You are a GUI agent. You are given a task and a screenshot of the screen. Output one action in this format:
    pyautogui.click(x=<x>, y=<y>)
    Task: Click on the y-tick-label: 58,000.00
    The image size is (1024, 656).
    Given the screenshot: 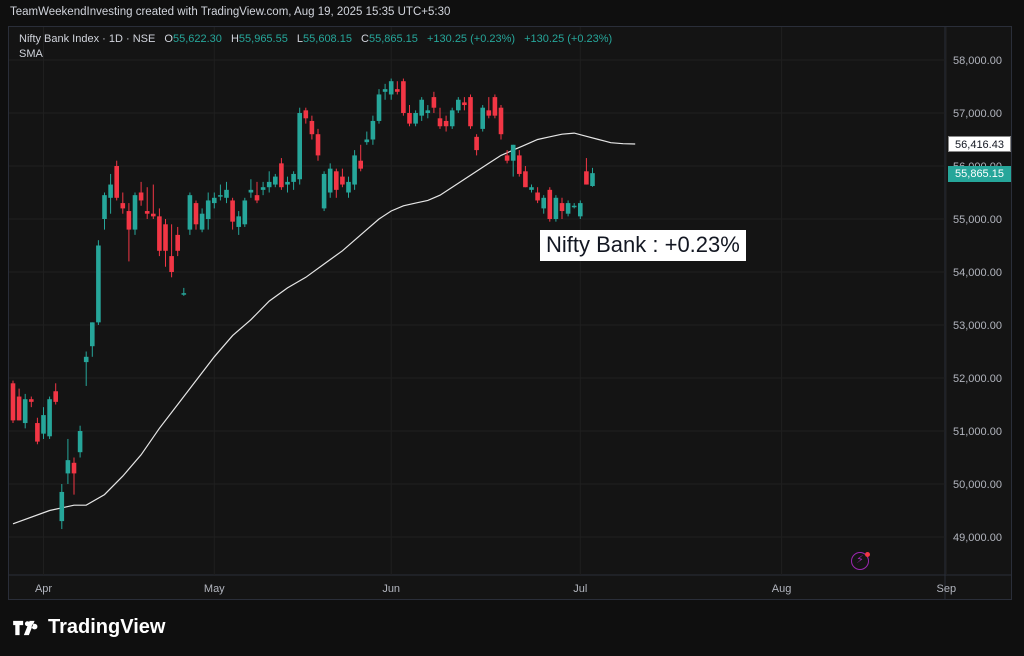 What is the action you would take?
    pyautogui.click(x=977, y=61)
    